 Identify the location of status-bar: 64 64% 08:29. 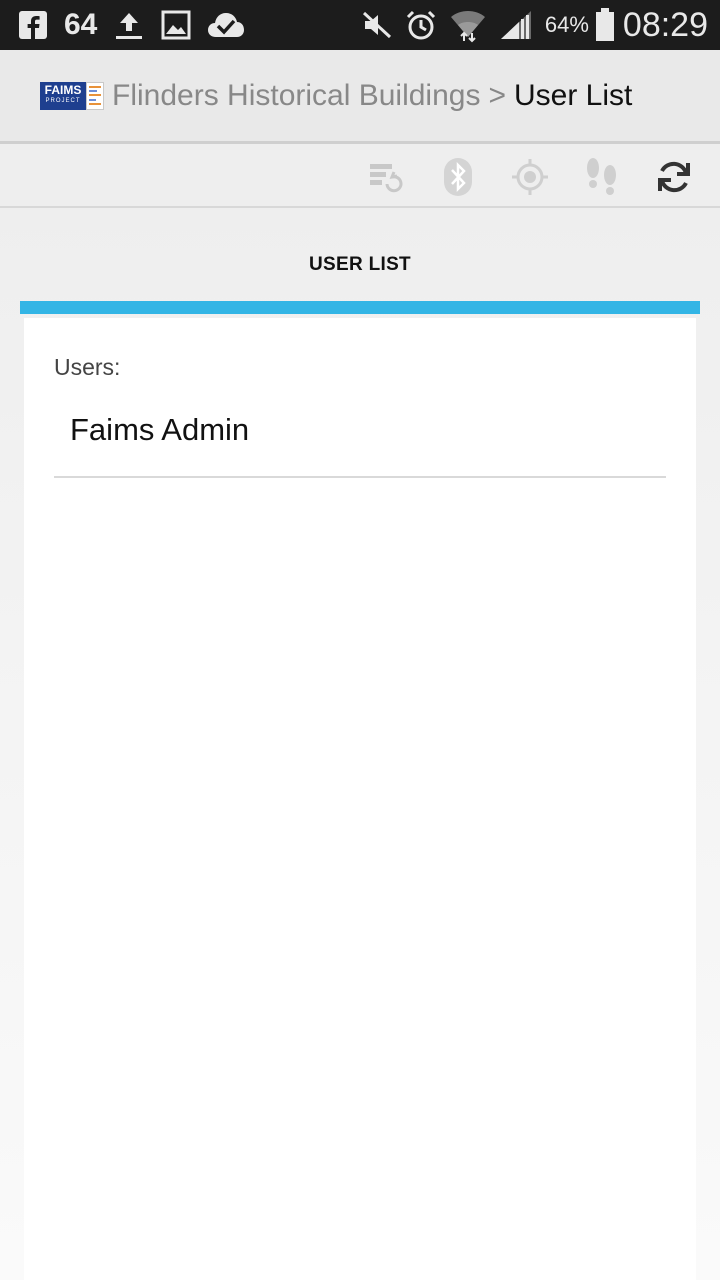
(360, 25).